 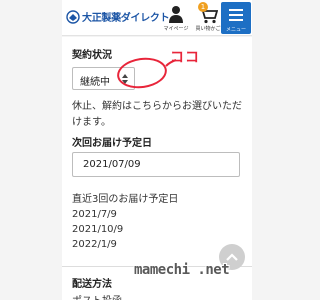 What do you see at coordinates (97, 296) in the screenshot?
I see `shipping-method-value: ポスト投函` at bounding box center [97, 296].